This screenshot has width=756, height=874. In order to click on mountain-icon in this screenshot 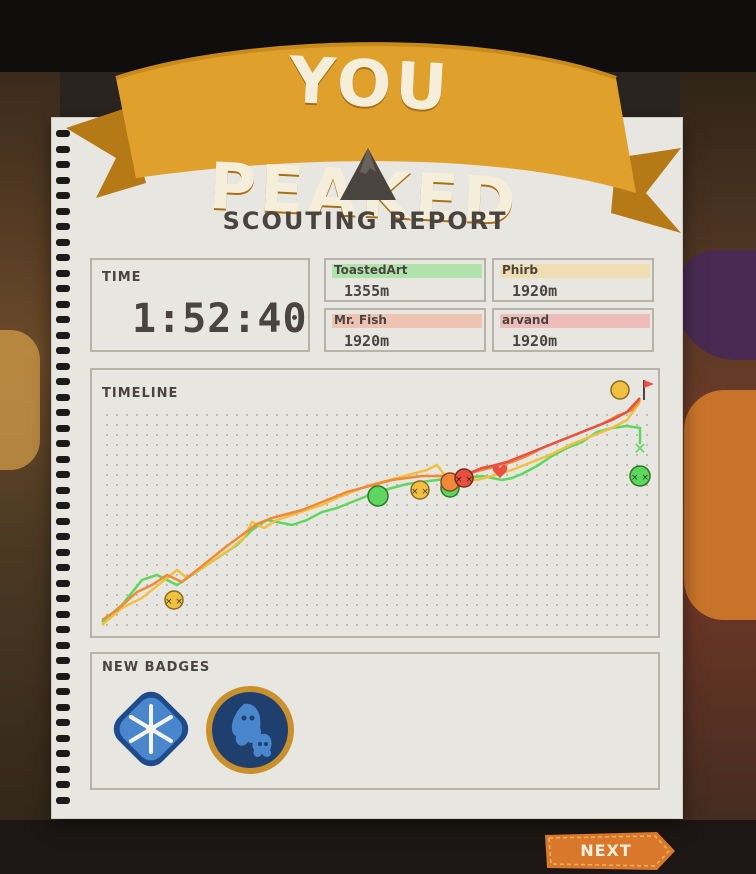, I will do `click(368, 174)`.